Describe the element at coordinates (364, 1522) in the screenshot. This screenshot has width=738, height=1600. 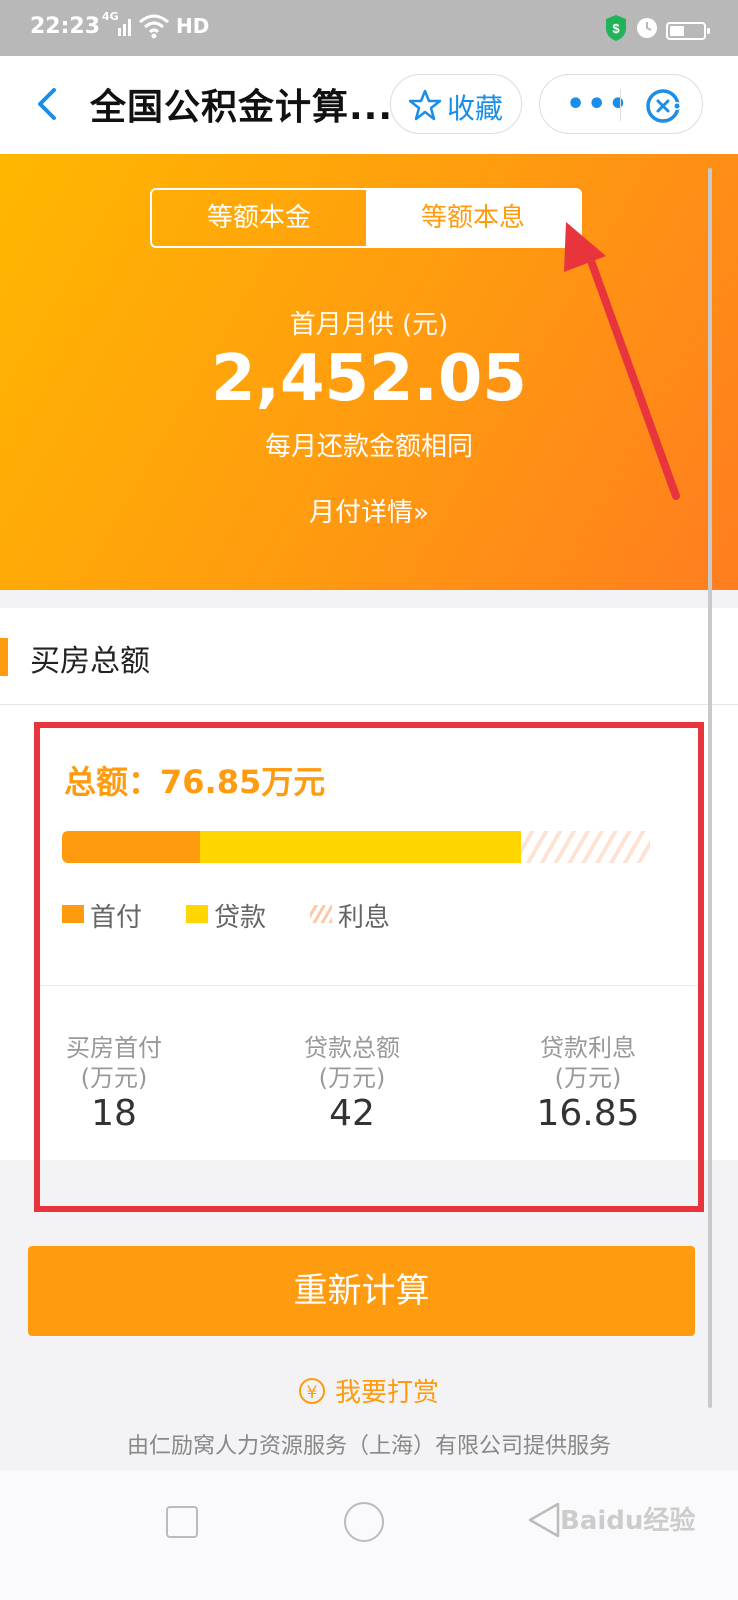
I see `home-icon` at that location.